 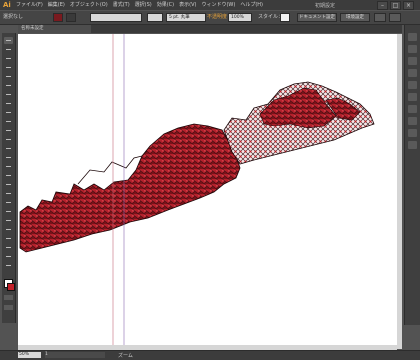 I want to click on workspace-label: 初期設定, so click(x=325, y=5).